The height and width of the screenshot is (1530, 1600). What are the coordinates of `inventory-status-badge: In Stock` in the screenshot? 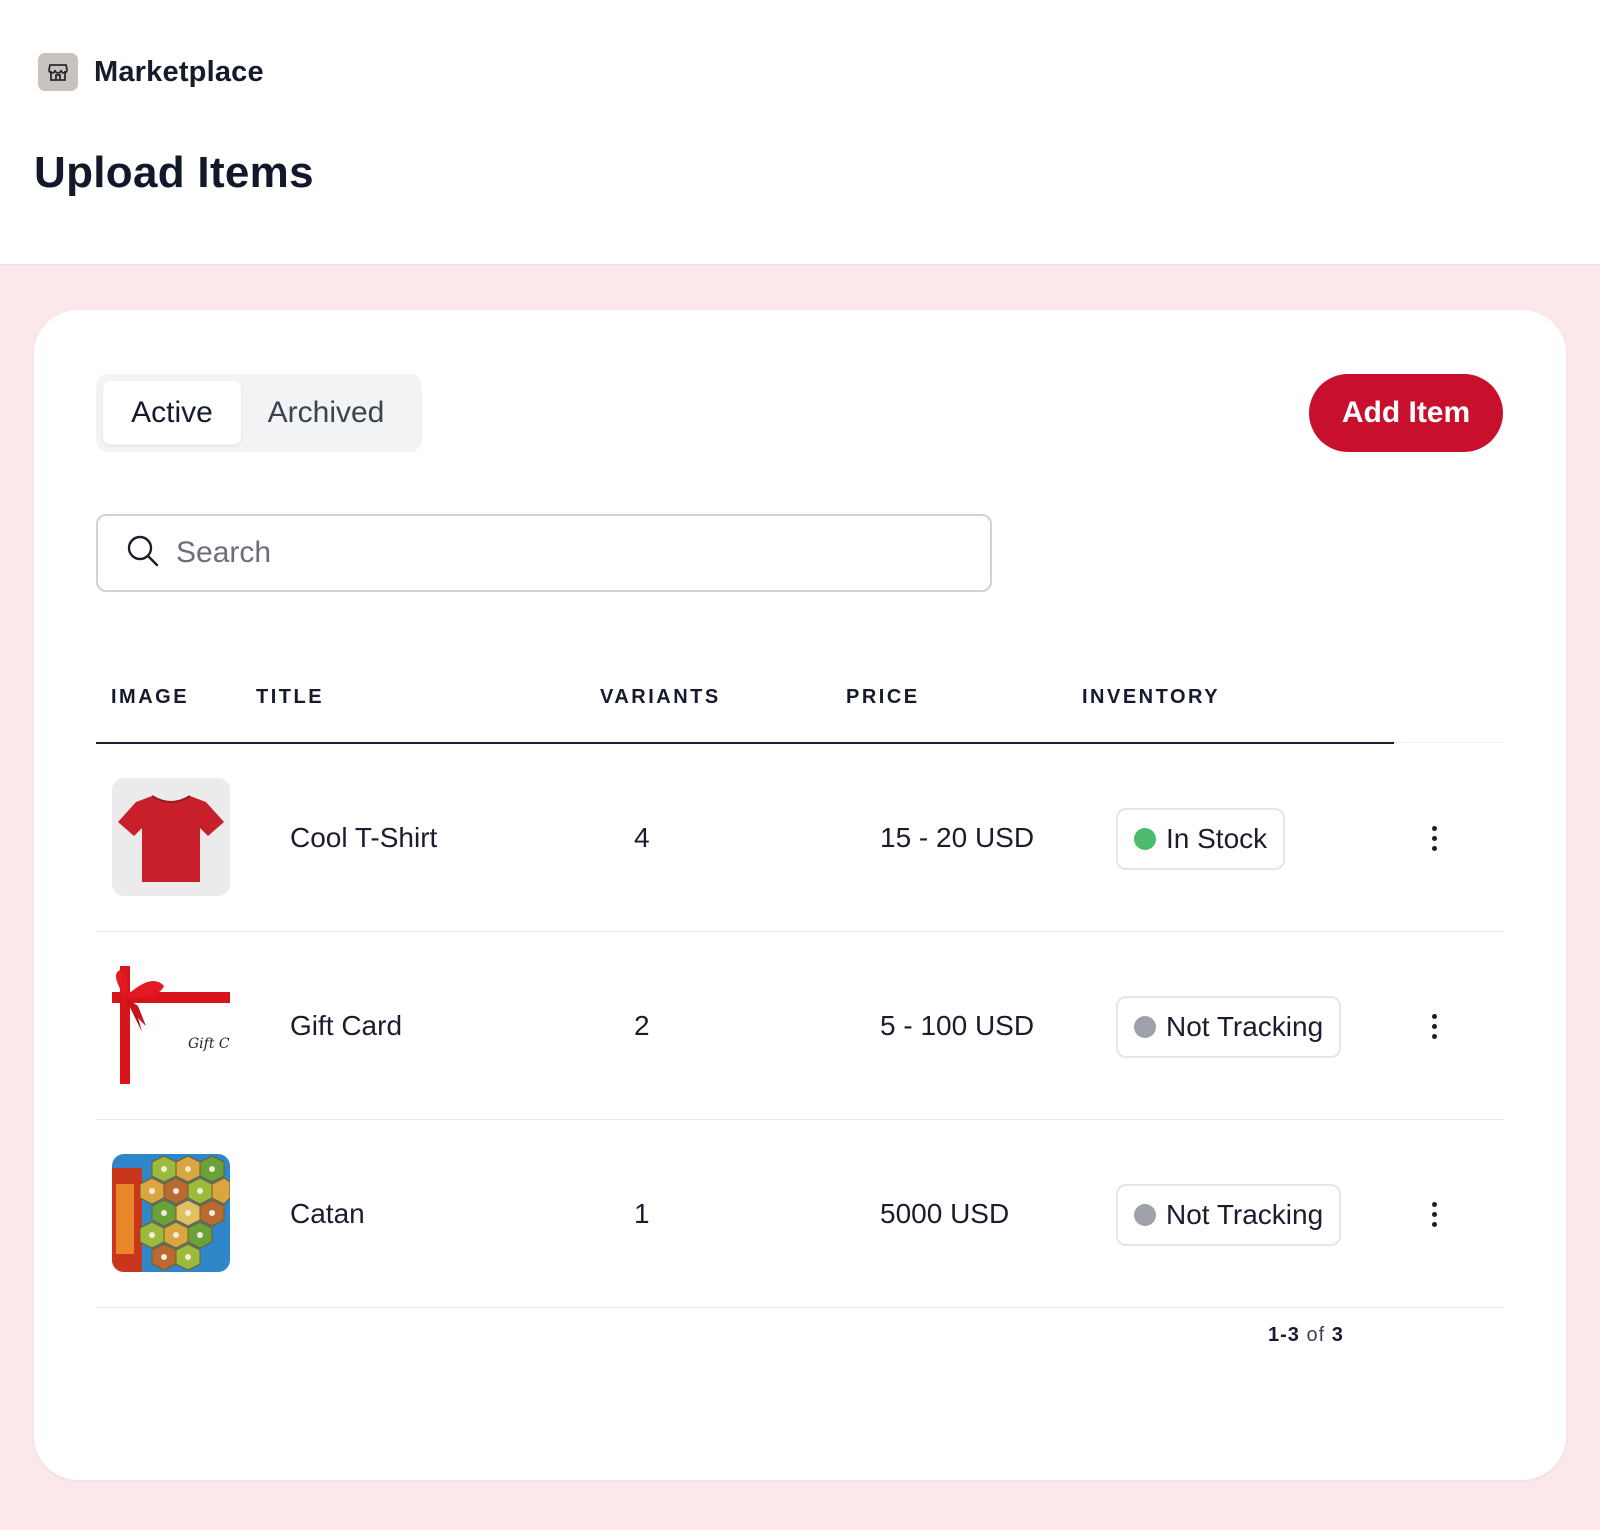 It's located at (1201, 839).